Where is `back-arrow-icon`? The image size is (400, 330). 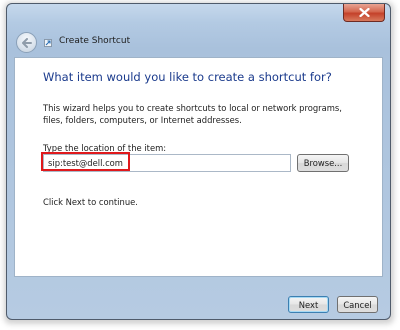 back-arrow-icon is located at coordinates (27, 42).